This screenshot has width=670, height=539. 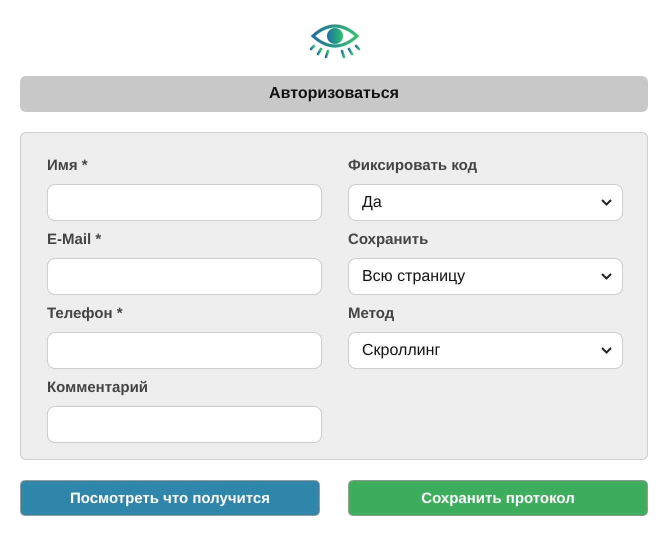 What do you see at coordinates (485, 276) in the screenshot?
I see `select-field: Всю страницу` at bounding box center [485, 276].